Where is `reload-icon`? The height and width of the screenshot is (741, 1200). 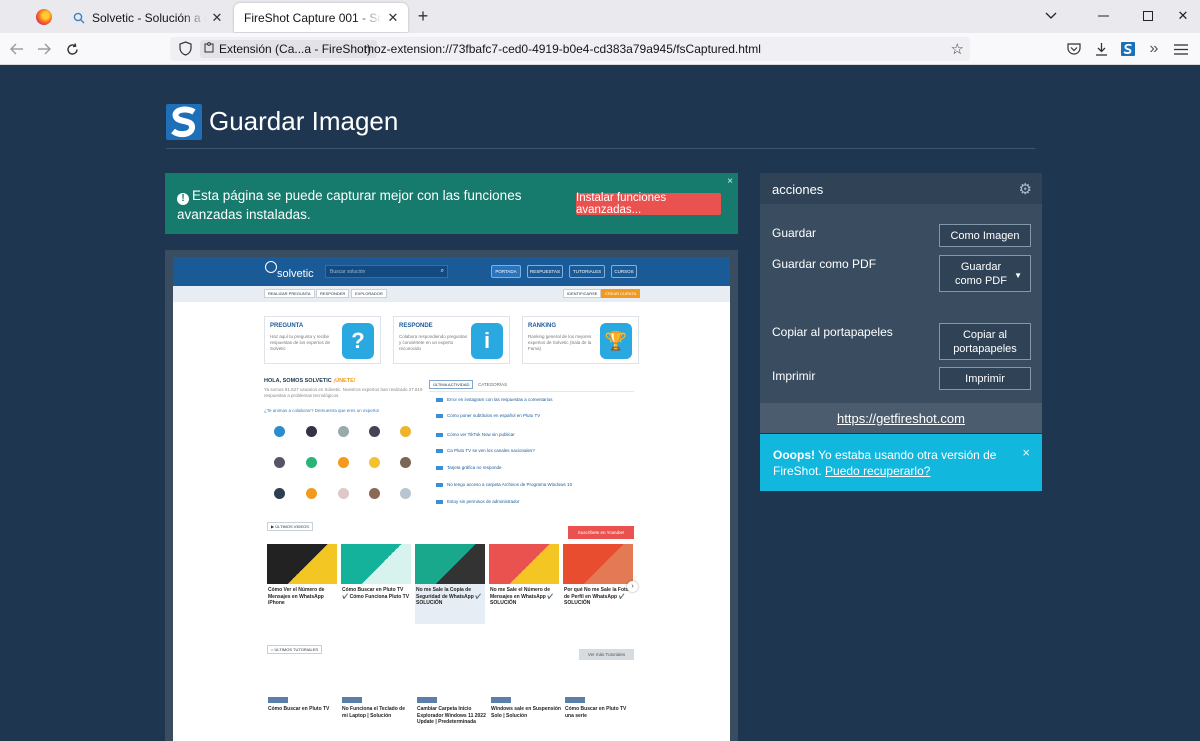
reload-icon is located at coordinates (72, 49).